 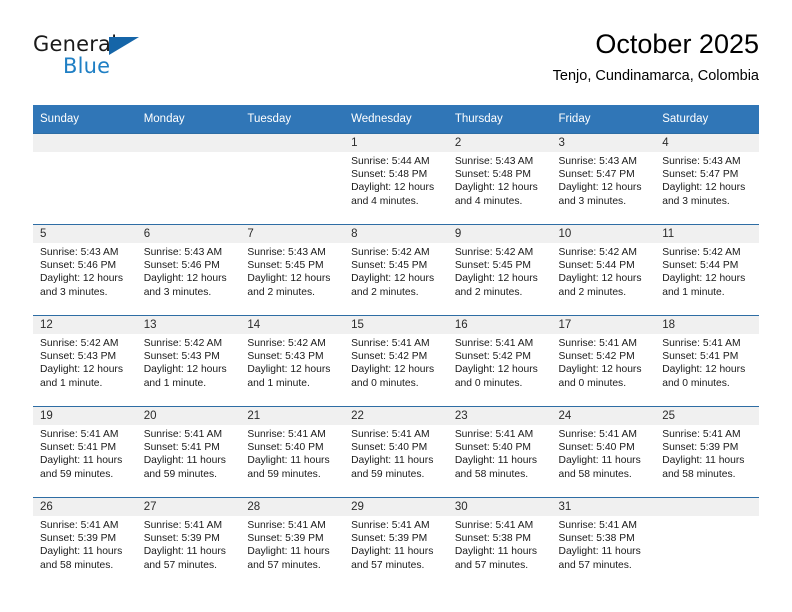 What do you see at coordinates (180, 565) in the screenshot?
I see `daylight-text-line2: and 57 minutes.` at bounding box center [180, 565].